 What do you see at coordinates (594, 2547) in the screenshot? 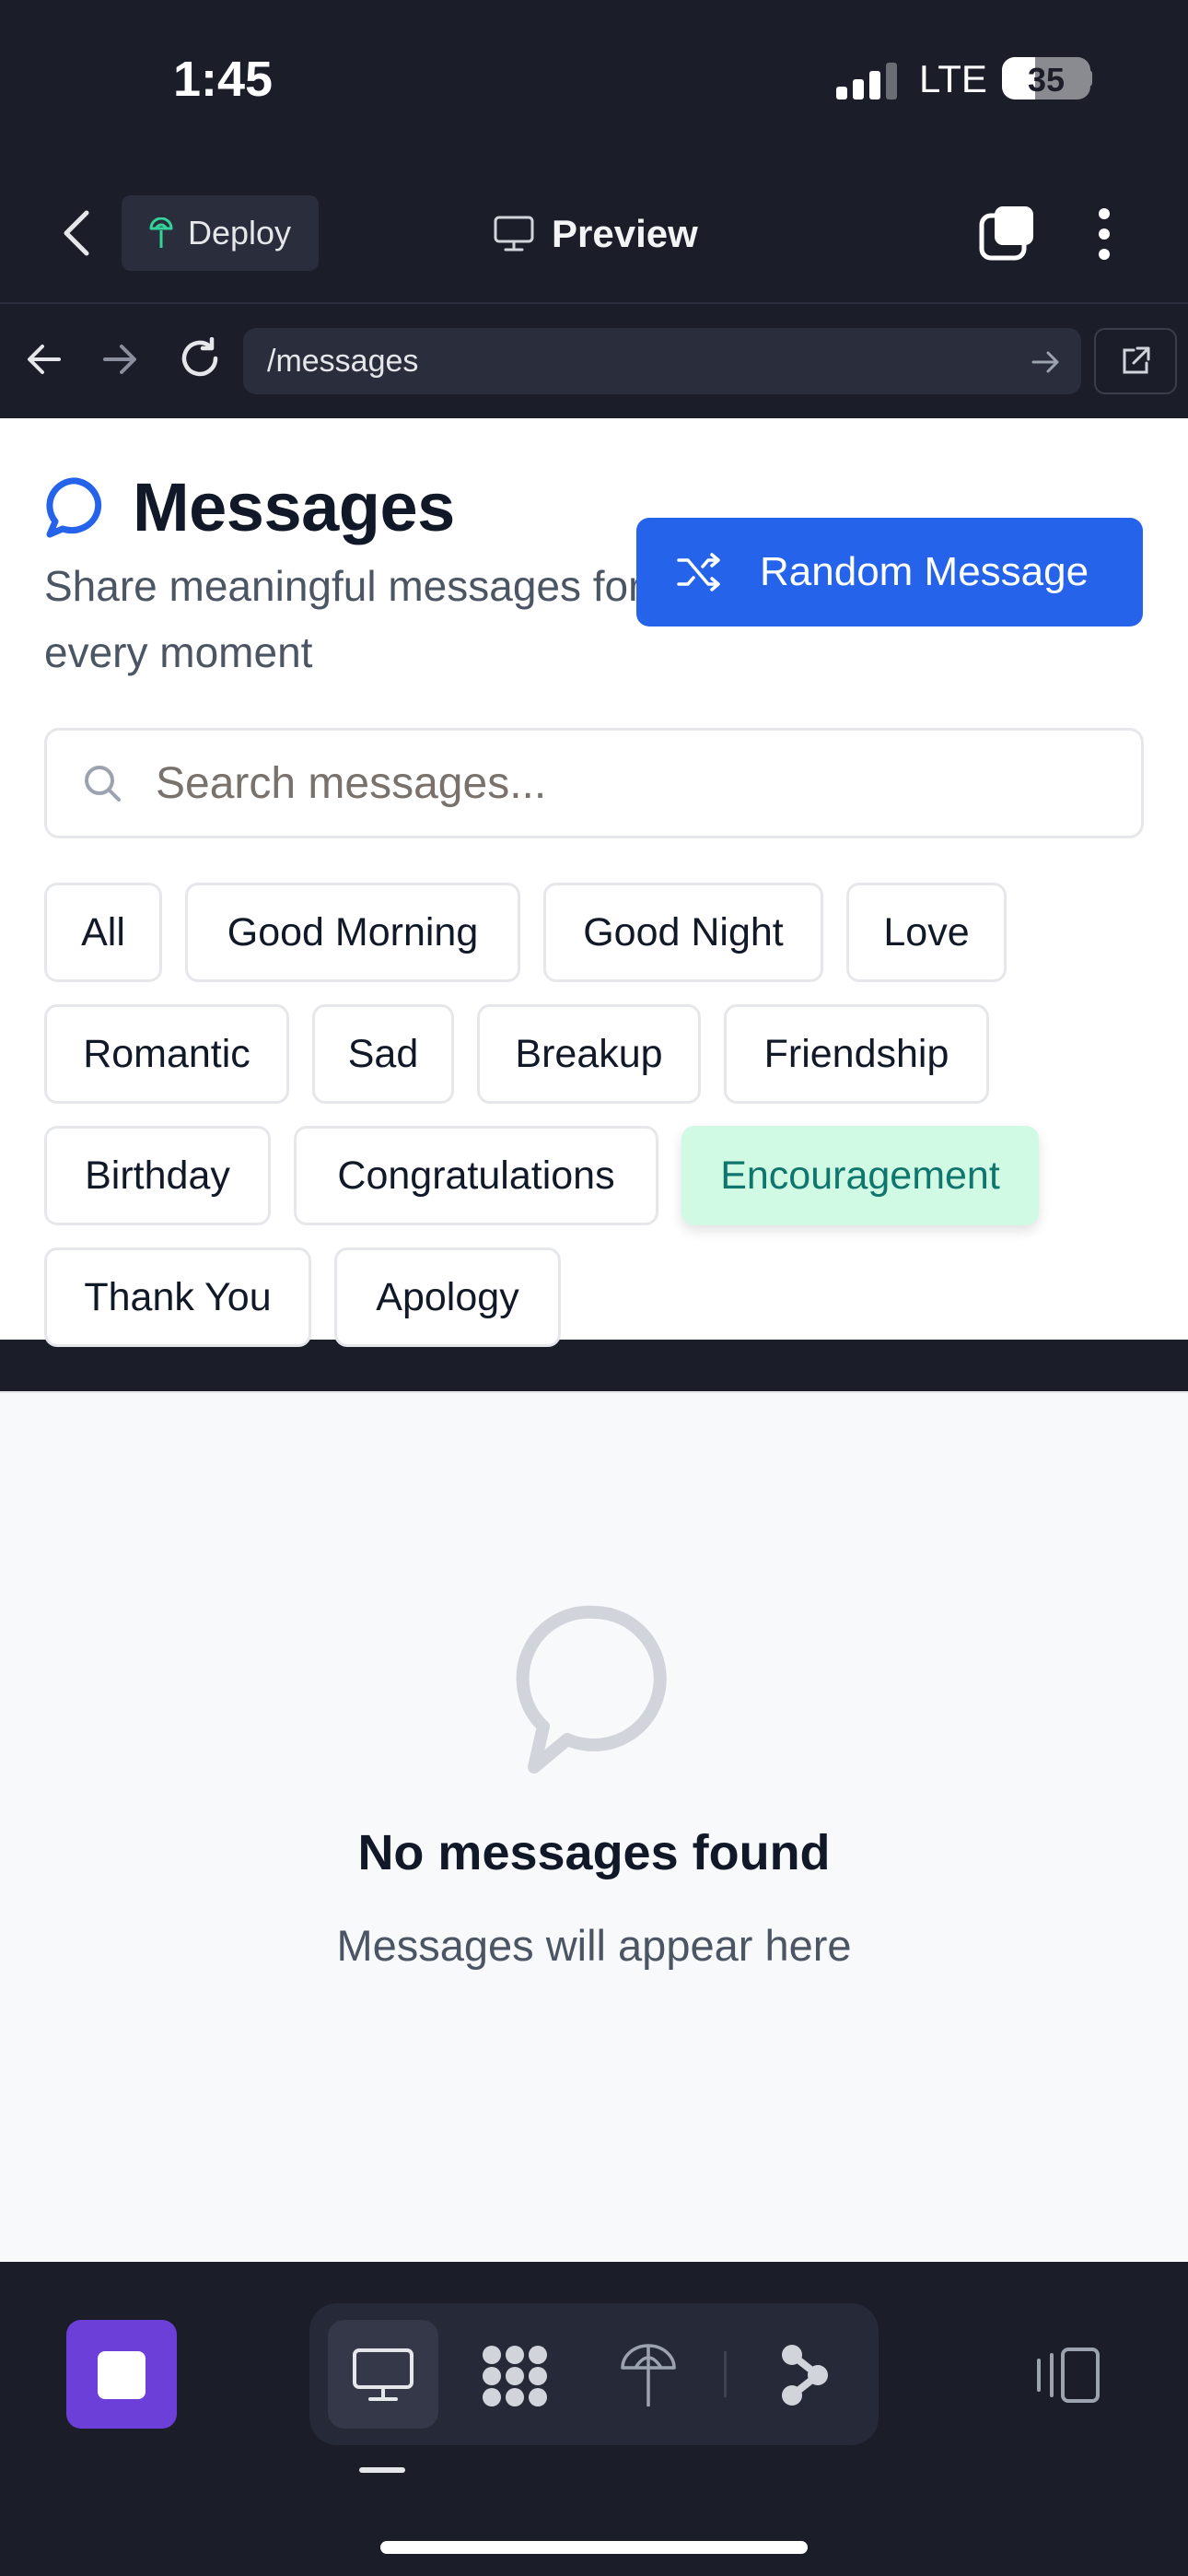
I see `home-indicator` at bounding box center [594, 2547].